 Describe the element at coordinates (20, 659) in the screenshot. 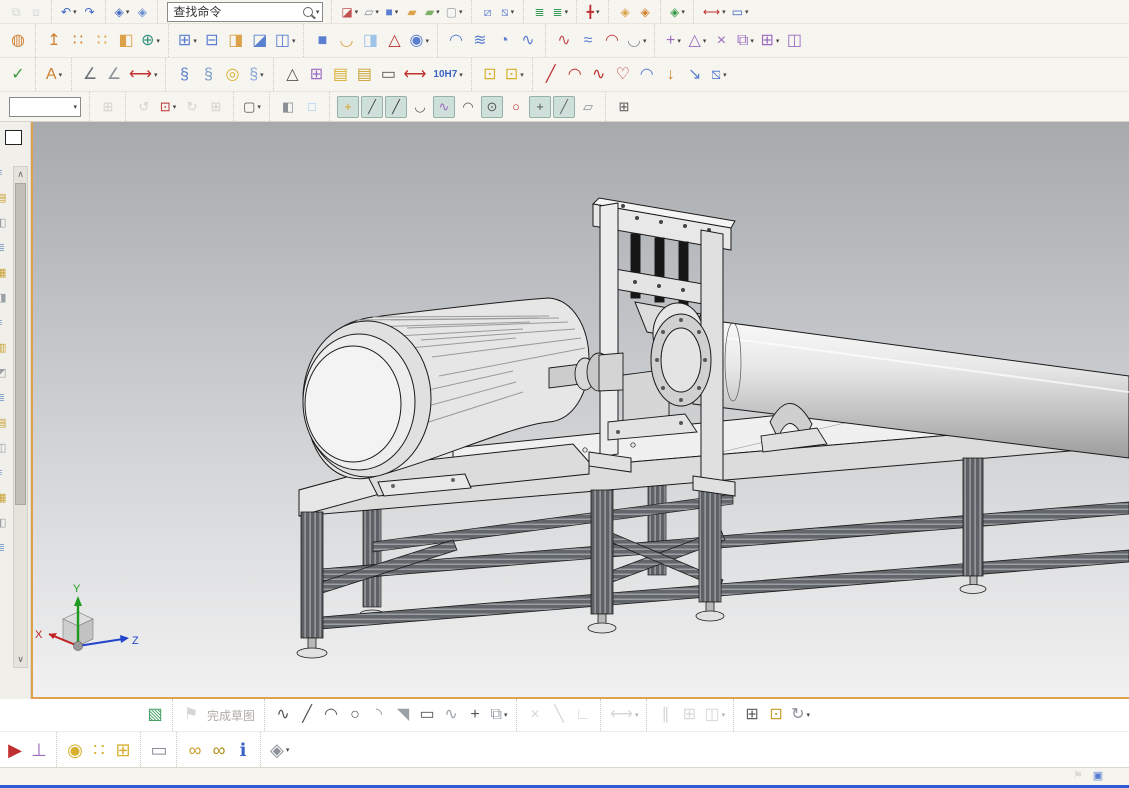

I see `scroll-down-icon: ∨` at that location.